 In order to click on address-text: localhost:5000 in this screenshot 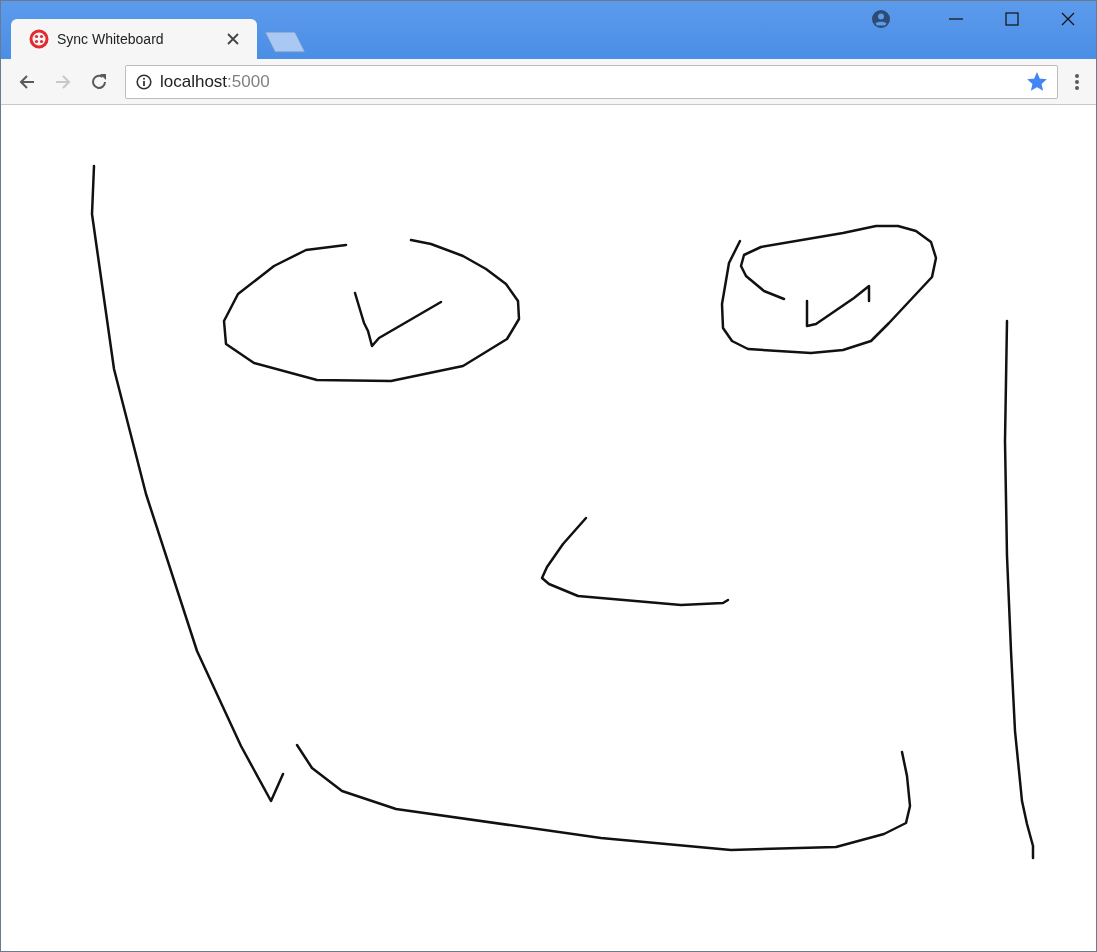, I will do `click(215, 81)`.